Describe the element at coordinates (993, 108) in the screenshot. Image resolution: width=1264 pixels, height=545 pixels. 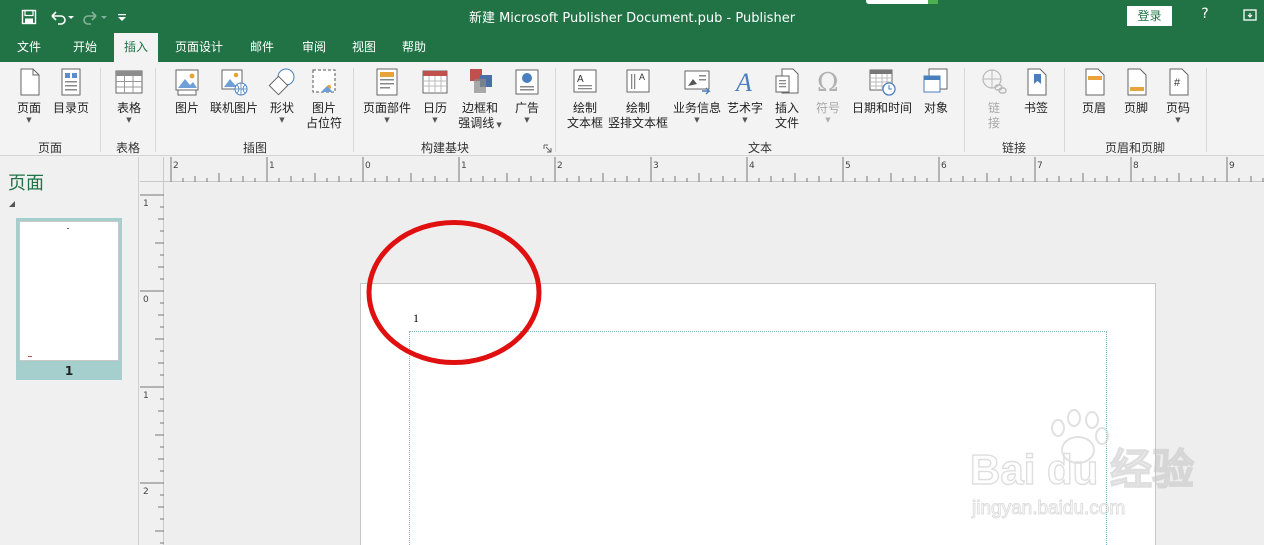
I see `link-label-1: 链` at that location.